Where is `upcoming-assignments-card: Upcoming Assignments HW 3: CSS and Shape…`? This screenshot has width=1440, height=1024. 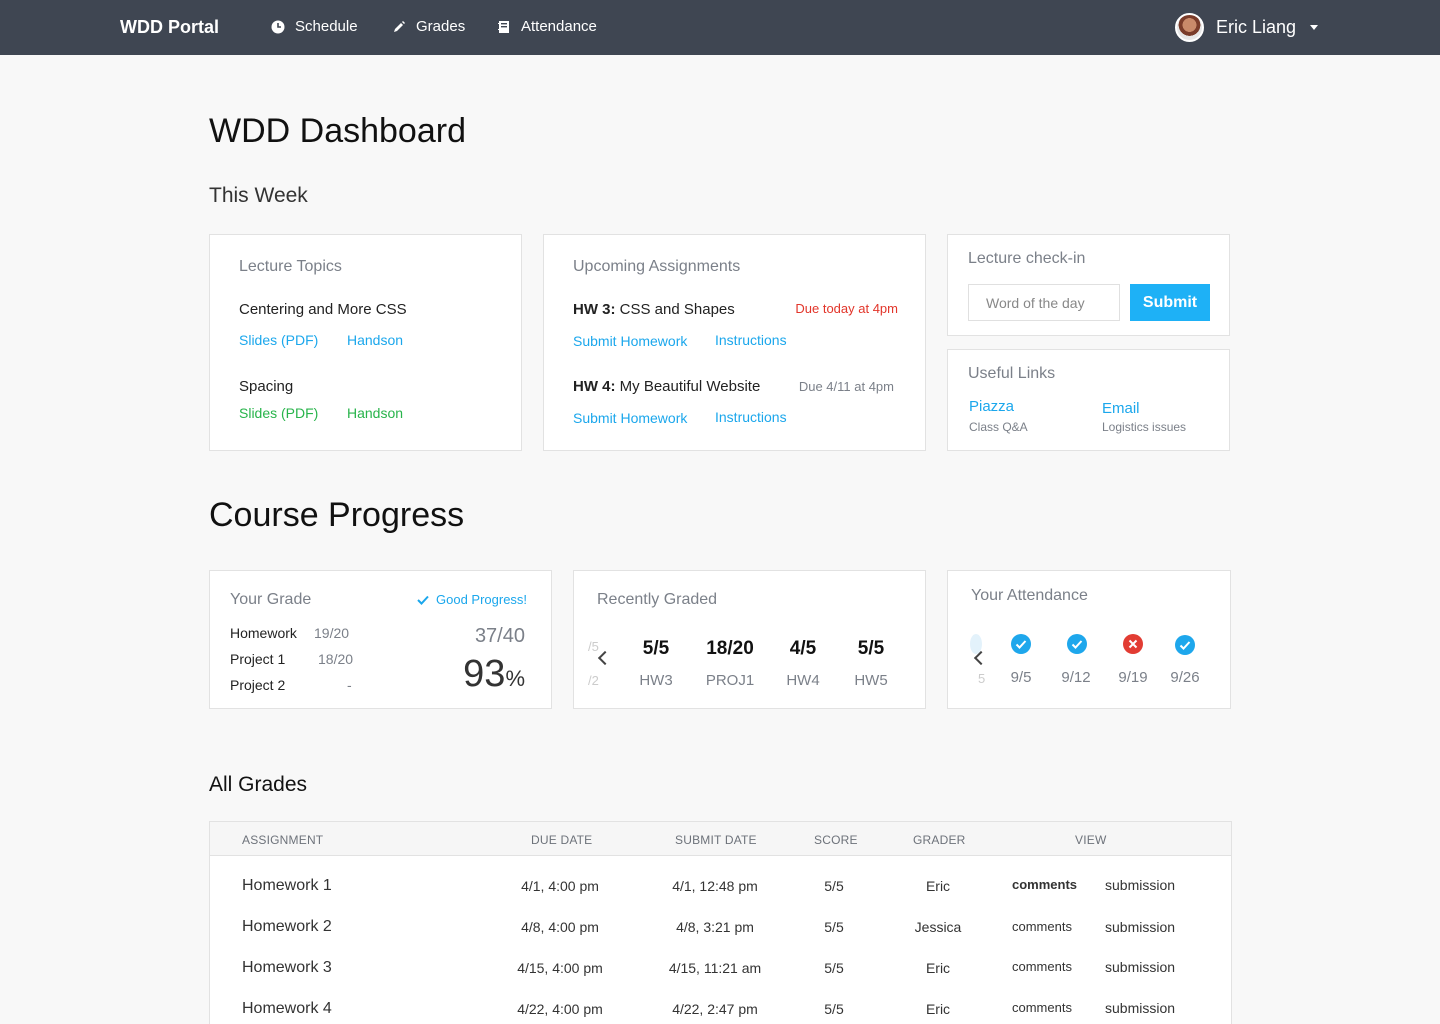
upcoming-assignments-card: Upcoming Assignments HW 3: CSS and Shape… is located at coordinates (734, 342).